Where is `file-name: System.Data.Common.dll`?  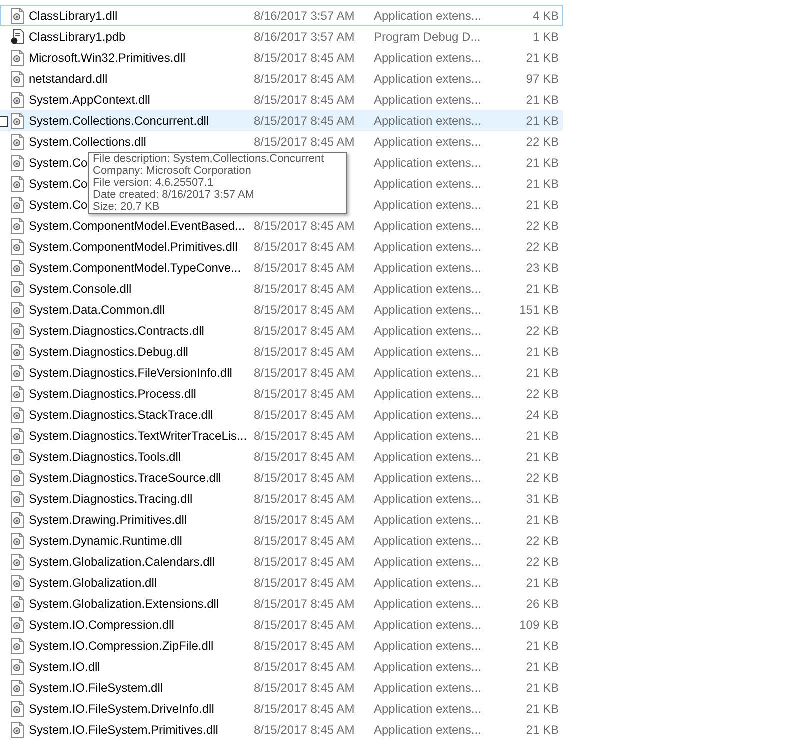 file-name: System.Data.Common.dll is located at coordinates (97, 309).